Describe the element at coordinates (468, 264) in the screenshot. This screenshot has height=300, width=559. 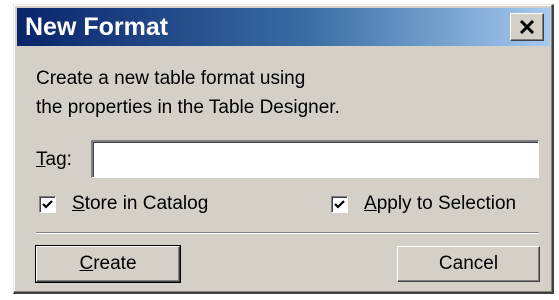
I see `cancel-button: Cancel` at that location.